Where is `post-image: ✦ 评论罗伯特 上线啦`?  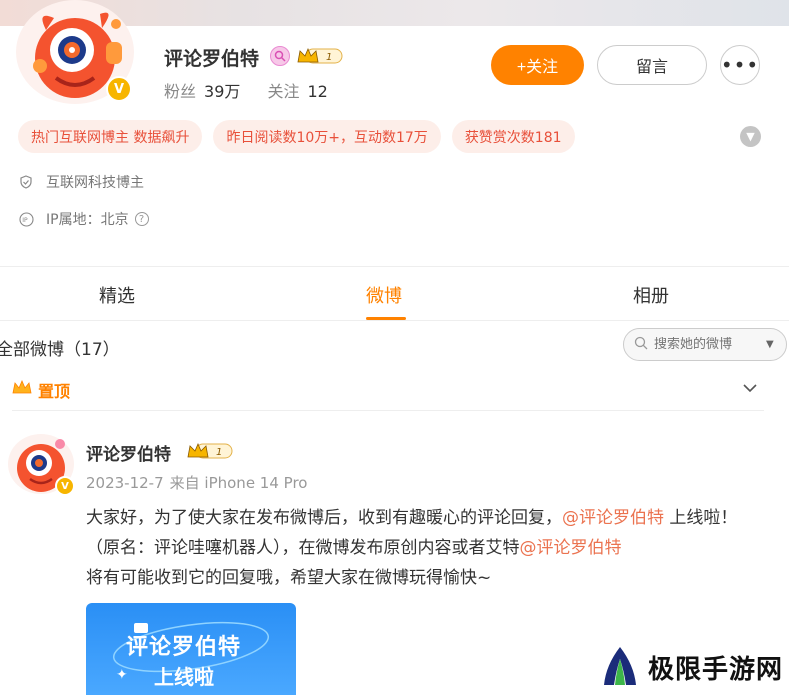
post-image: ✦ 评论罗伯特 上线啦 is located at coordinates (191, 649).